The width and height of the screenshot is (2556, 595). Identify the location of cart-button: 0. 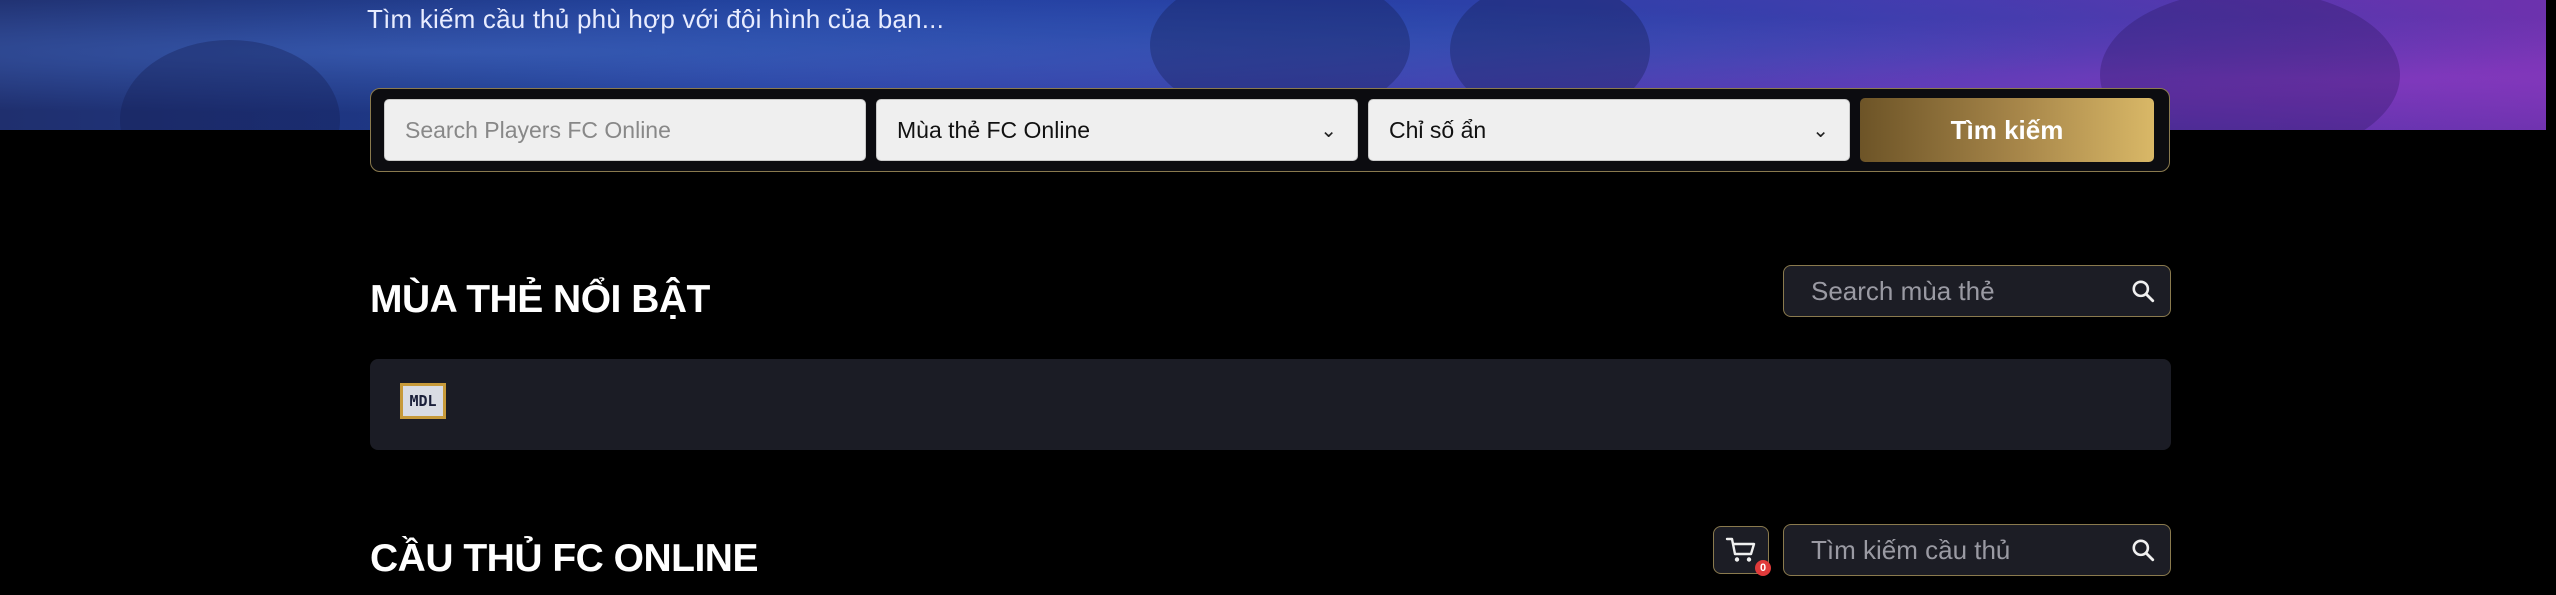
(1742, 551).